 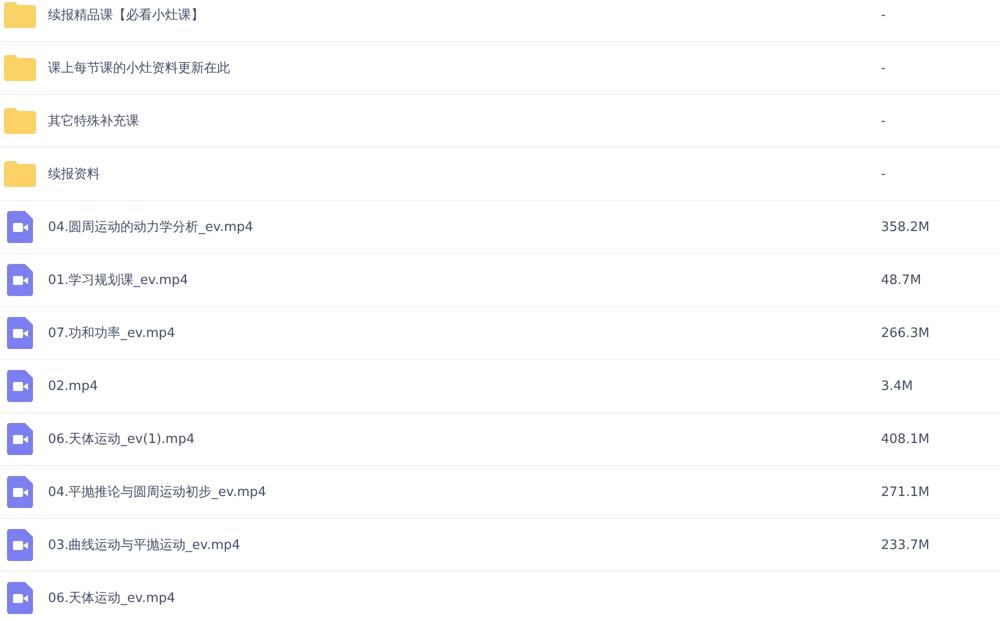 What do you see at coordinates (905, 545) in the screenshot?
I see `file-size: 233.7M` at bounding box center [905, 545].